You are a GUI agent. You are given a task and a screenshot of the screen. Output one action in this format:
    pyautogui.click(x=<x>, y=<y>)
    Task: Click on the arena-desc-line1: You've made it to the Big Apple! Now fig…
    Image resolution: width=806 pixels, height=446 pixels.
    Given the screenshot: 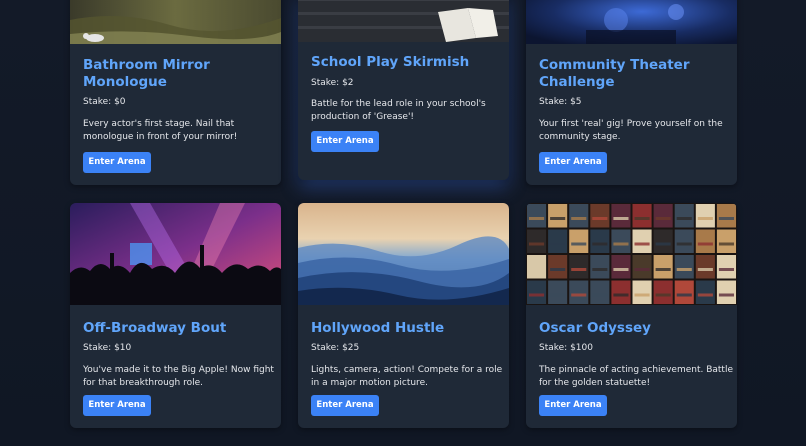 What is the action you would take?
    pyautogui.click(x=178, y=370)
    